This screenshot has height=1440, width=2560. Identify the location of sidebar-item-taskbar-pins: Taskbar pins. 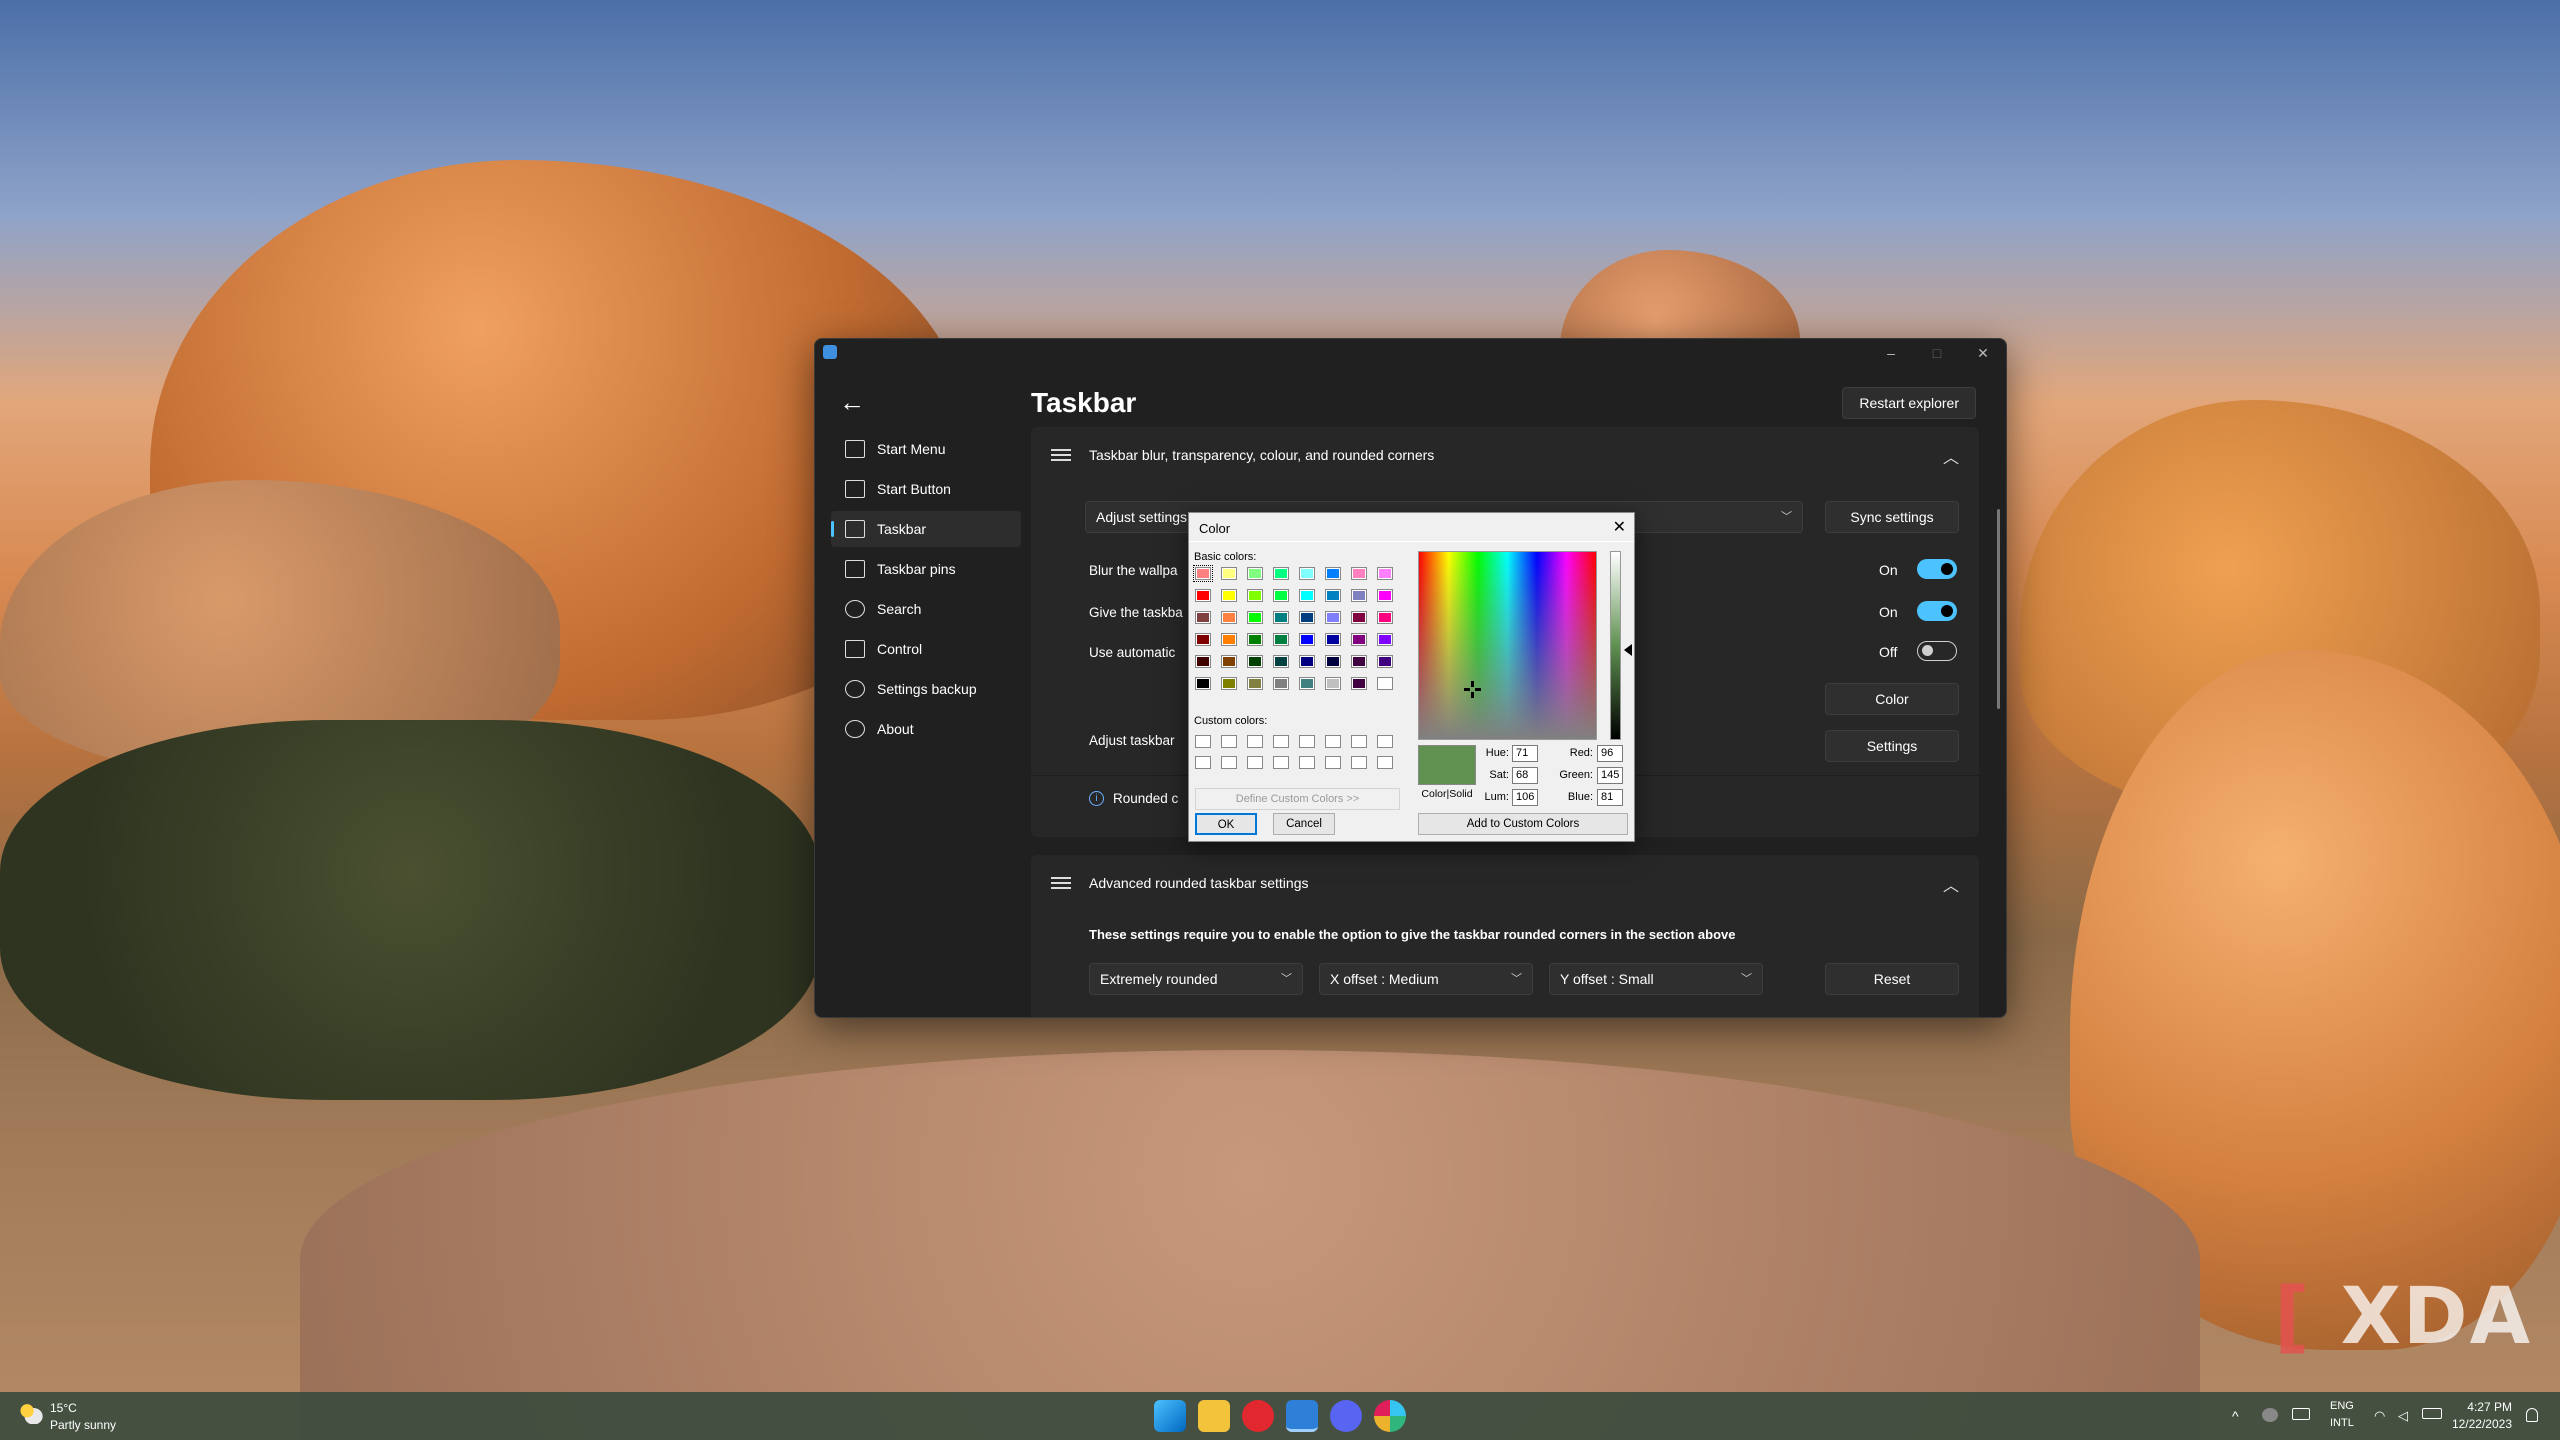
(926, 569).